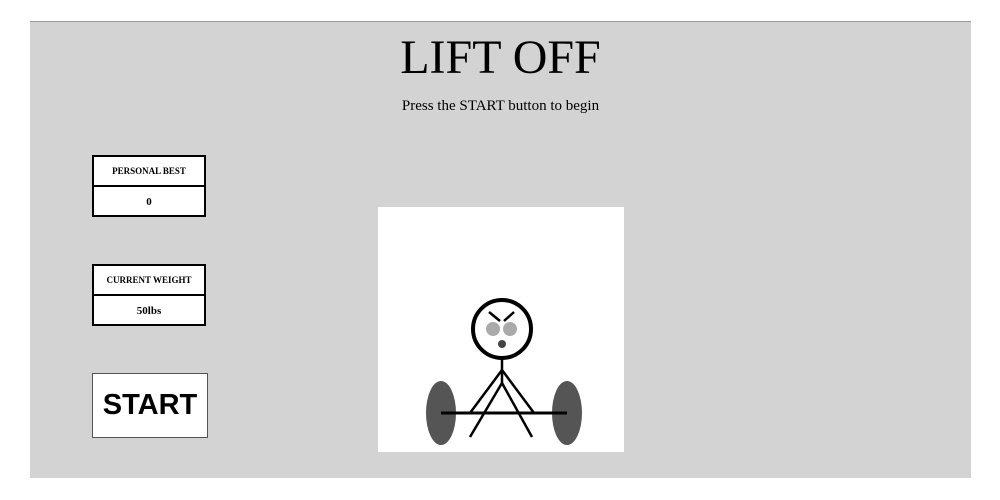 Image resolution: width=1000 pixels, height=500 pixels. Describe the element at coordinates (510, 329) in the screenshot. I see `lifter-right-eye` at that location.